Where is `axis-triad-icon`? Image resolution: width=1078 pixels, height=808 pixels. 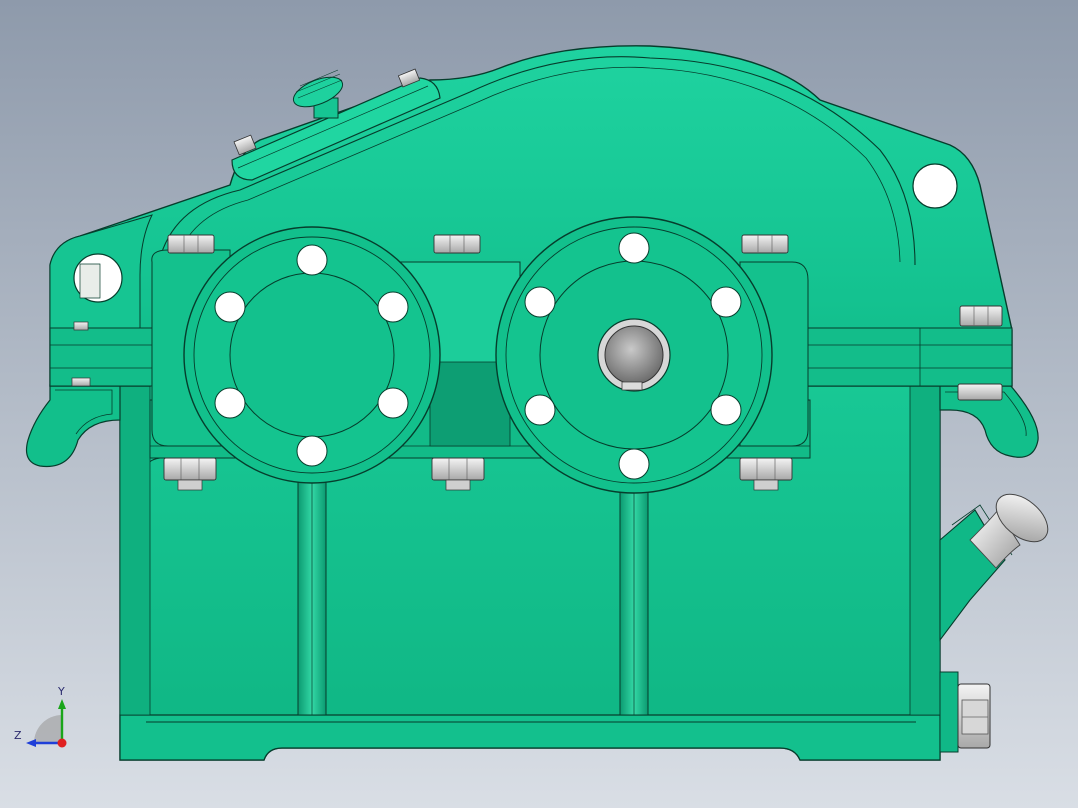
axis-triad-icon is located at coordinates (46, 723).